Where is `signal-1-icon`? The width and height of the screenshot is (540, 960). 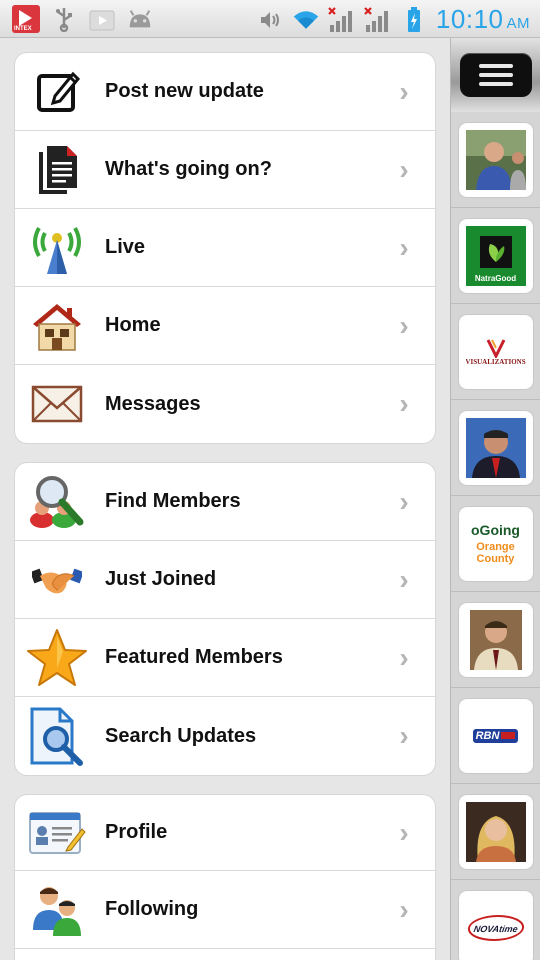 signal-1-icon is located at coordinates (342, 20).